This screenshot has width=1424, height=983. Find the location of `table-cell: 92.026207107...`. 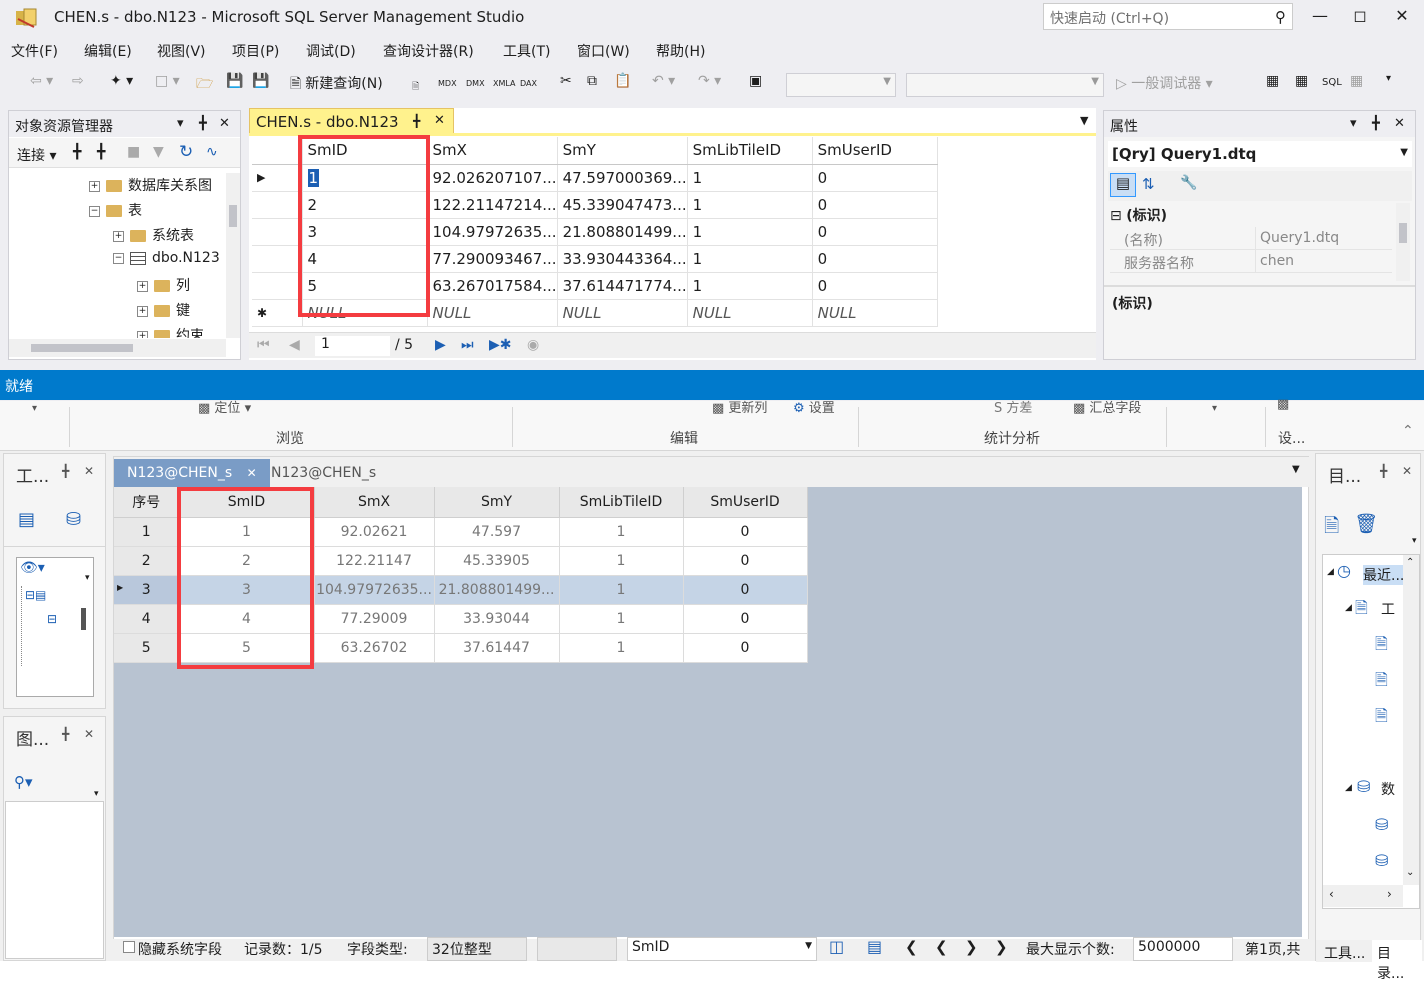

table-cell: 92.026207107... is located at coordinates (492, 178).